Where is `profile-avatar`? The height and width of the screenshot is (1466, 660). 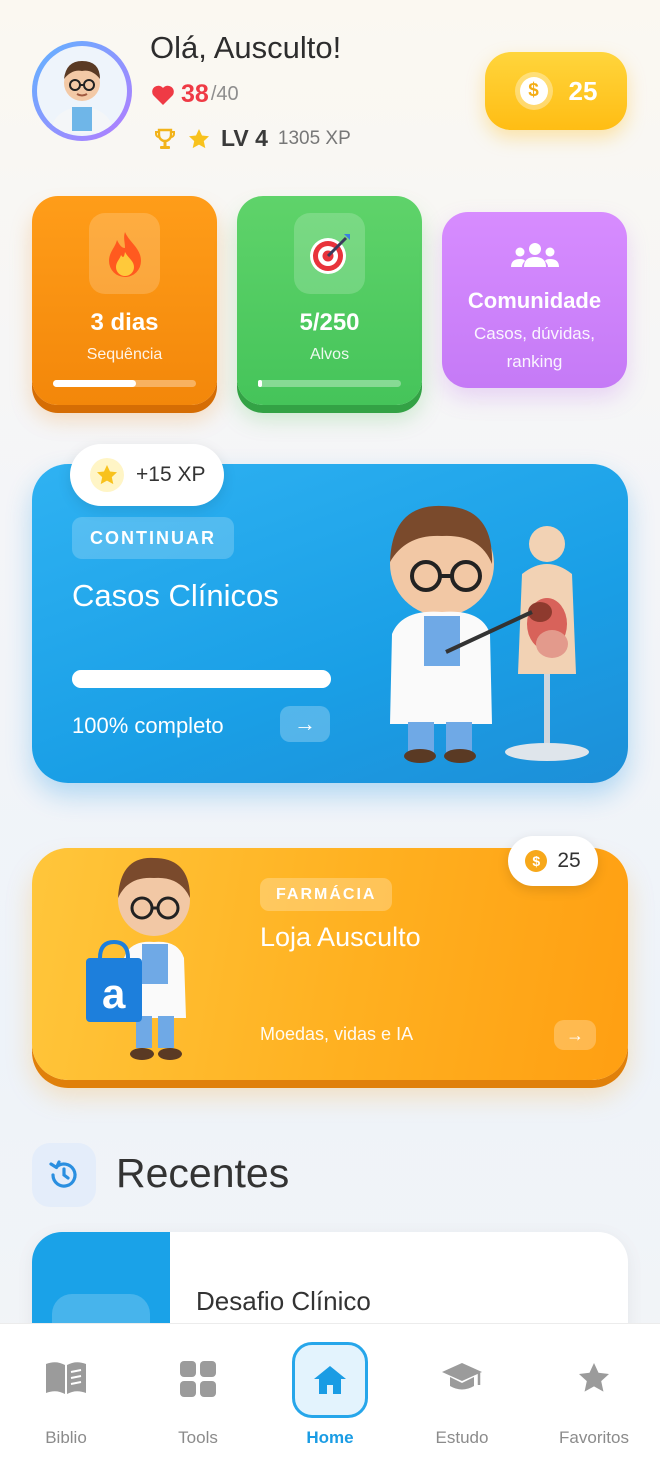
profile-avatar is located at coordinates (82, 91).